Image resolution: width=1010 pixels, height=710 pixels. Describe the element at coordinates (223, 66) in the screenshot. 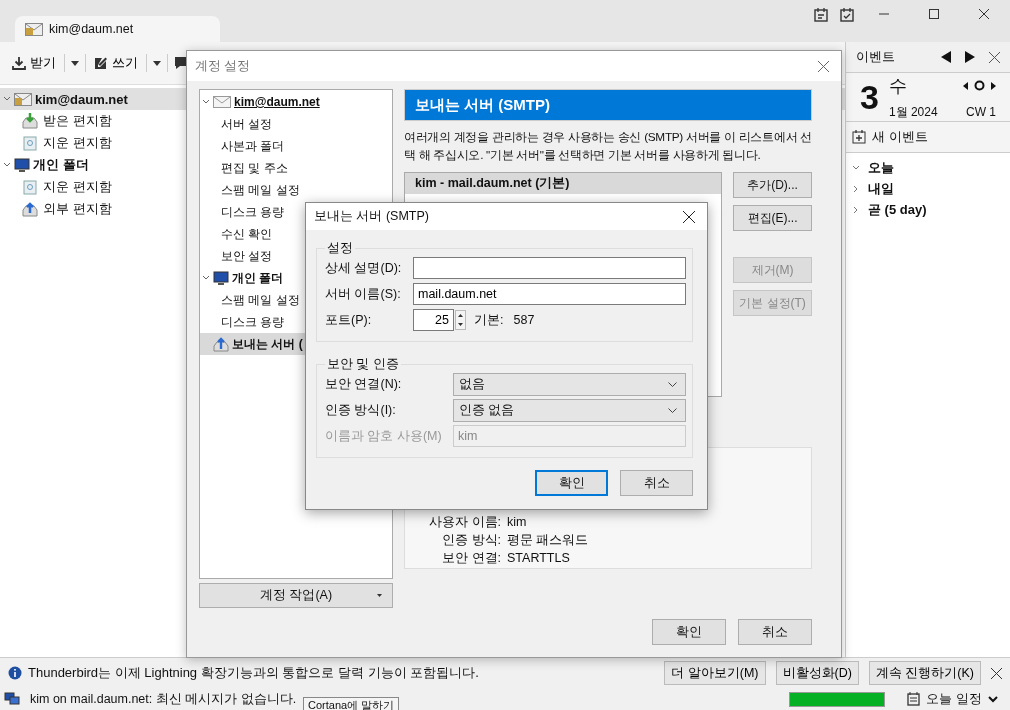

I see `dialog-title: 계정 설정` at that location.